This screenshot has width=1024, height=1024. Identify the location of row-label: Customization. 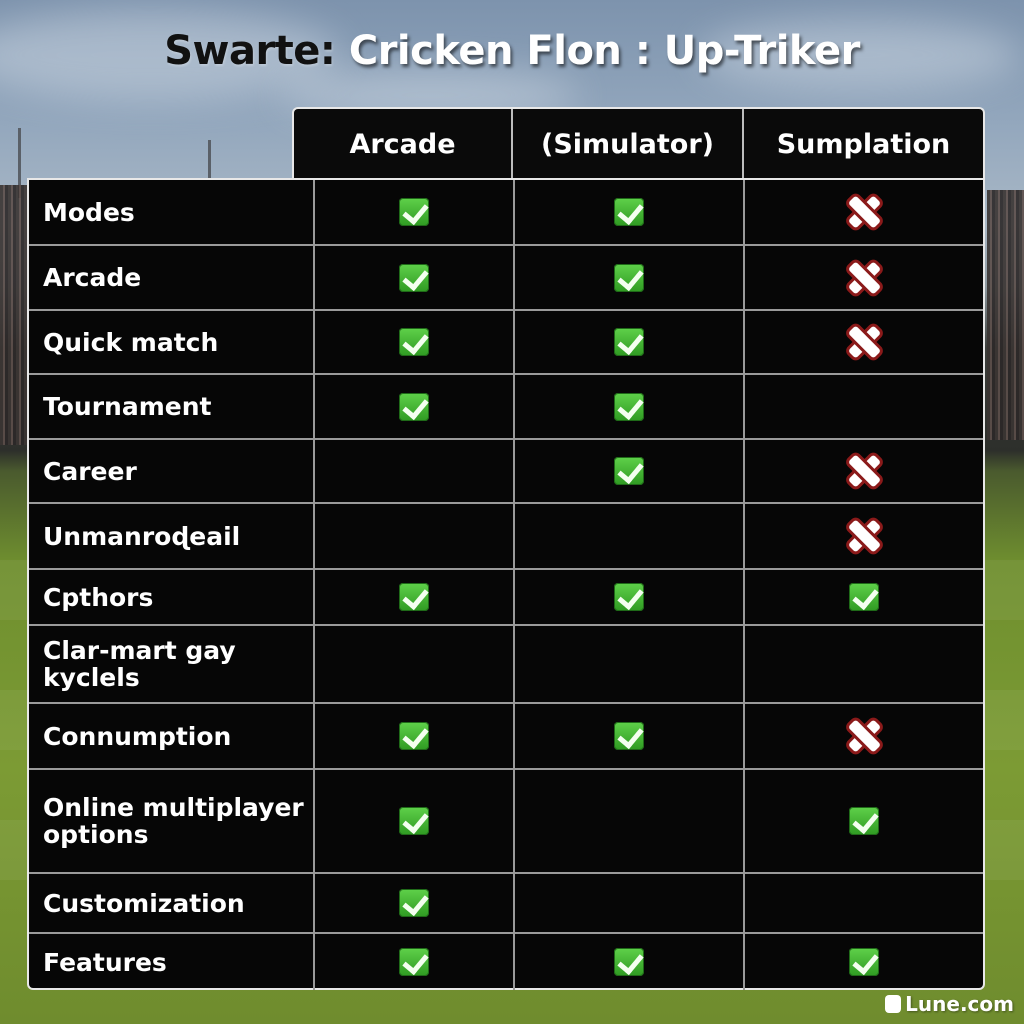
(172, 903).